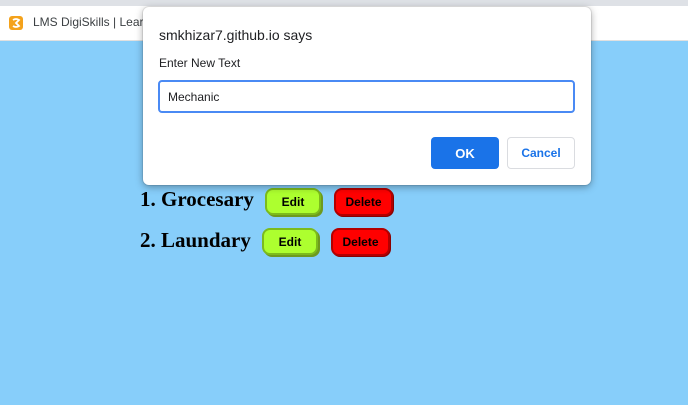 This screenshot has height=405, width=688. I want to click on list-item-label: 1. Grocesary, so click(197, 199).